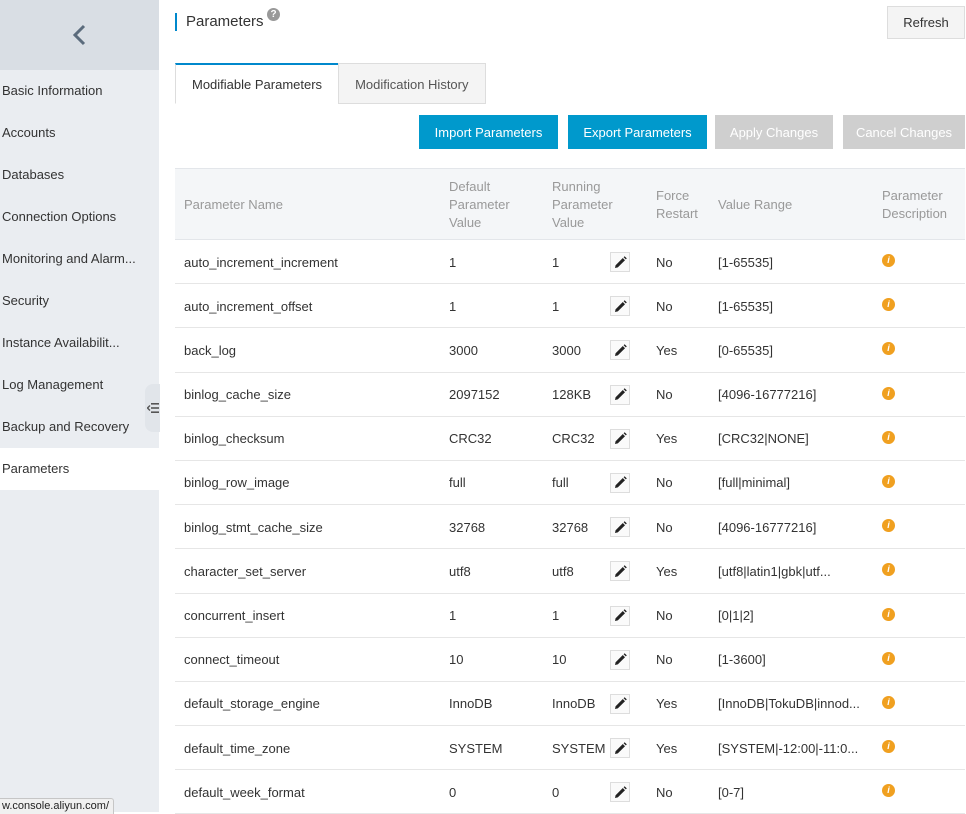  What do you see at coordinates (560, 483) in the screenshot?
I see `cell-running-value: full` at bounding box center [560, 483].